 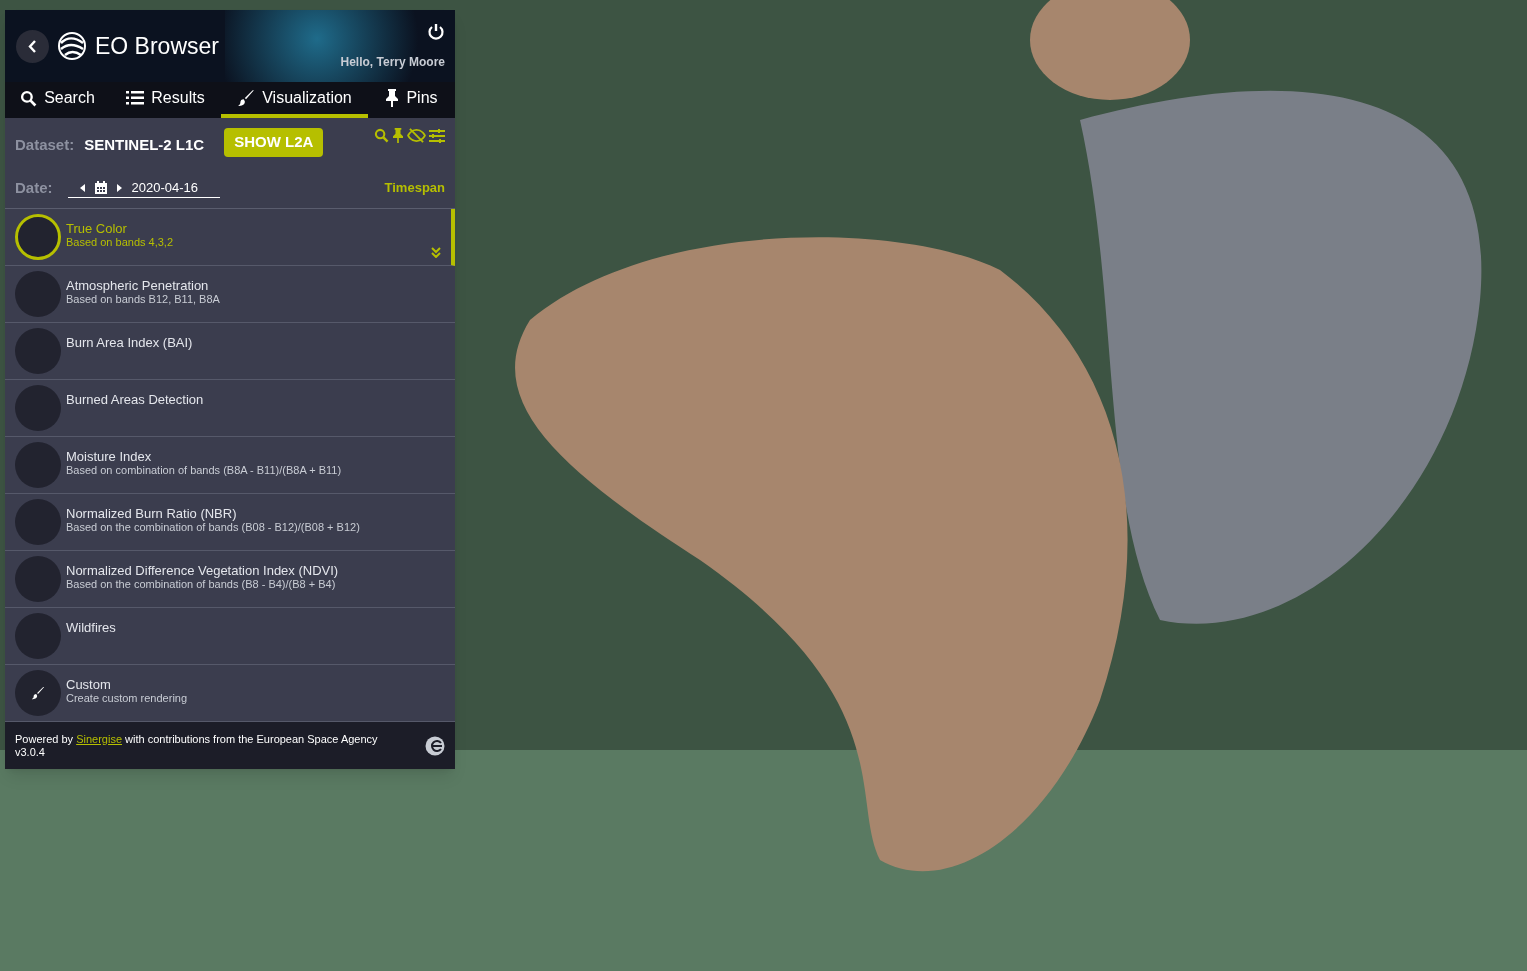 What do you see at coordinates (30, 752) in the screenshot?
I see `version-text: v3.0.4` at bounding box center [30, 752].